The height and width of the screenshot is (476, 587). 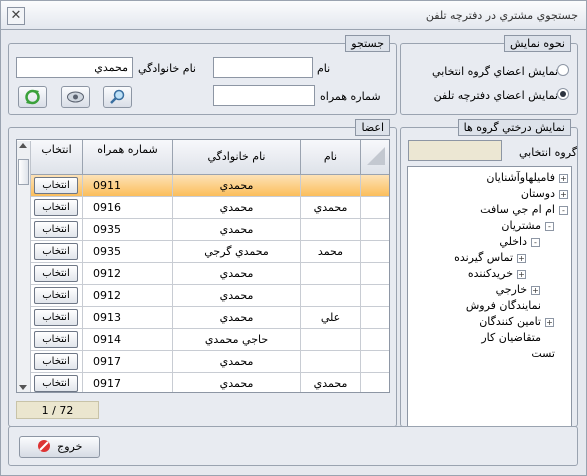 I want to click on exit-icon, so click(x=43, y=446).